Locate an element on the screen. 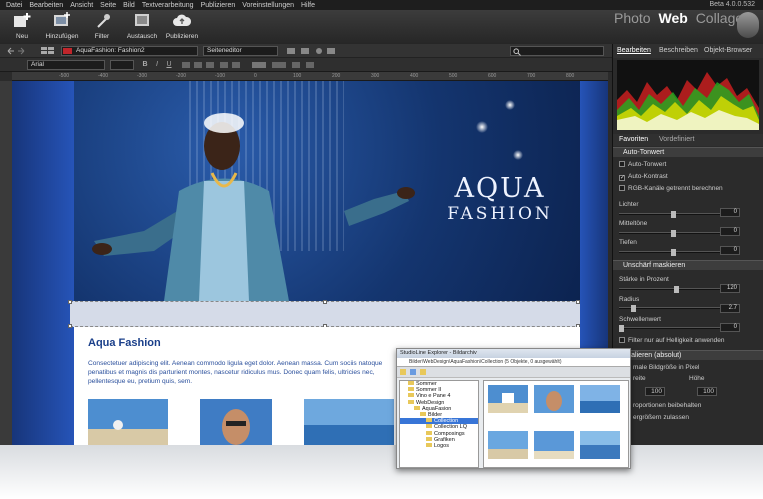 The height and width of the screenshot is (499, 763). exchange-label: Austausch is located at coordinates (142, 36).